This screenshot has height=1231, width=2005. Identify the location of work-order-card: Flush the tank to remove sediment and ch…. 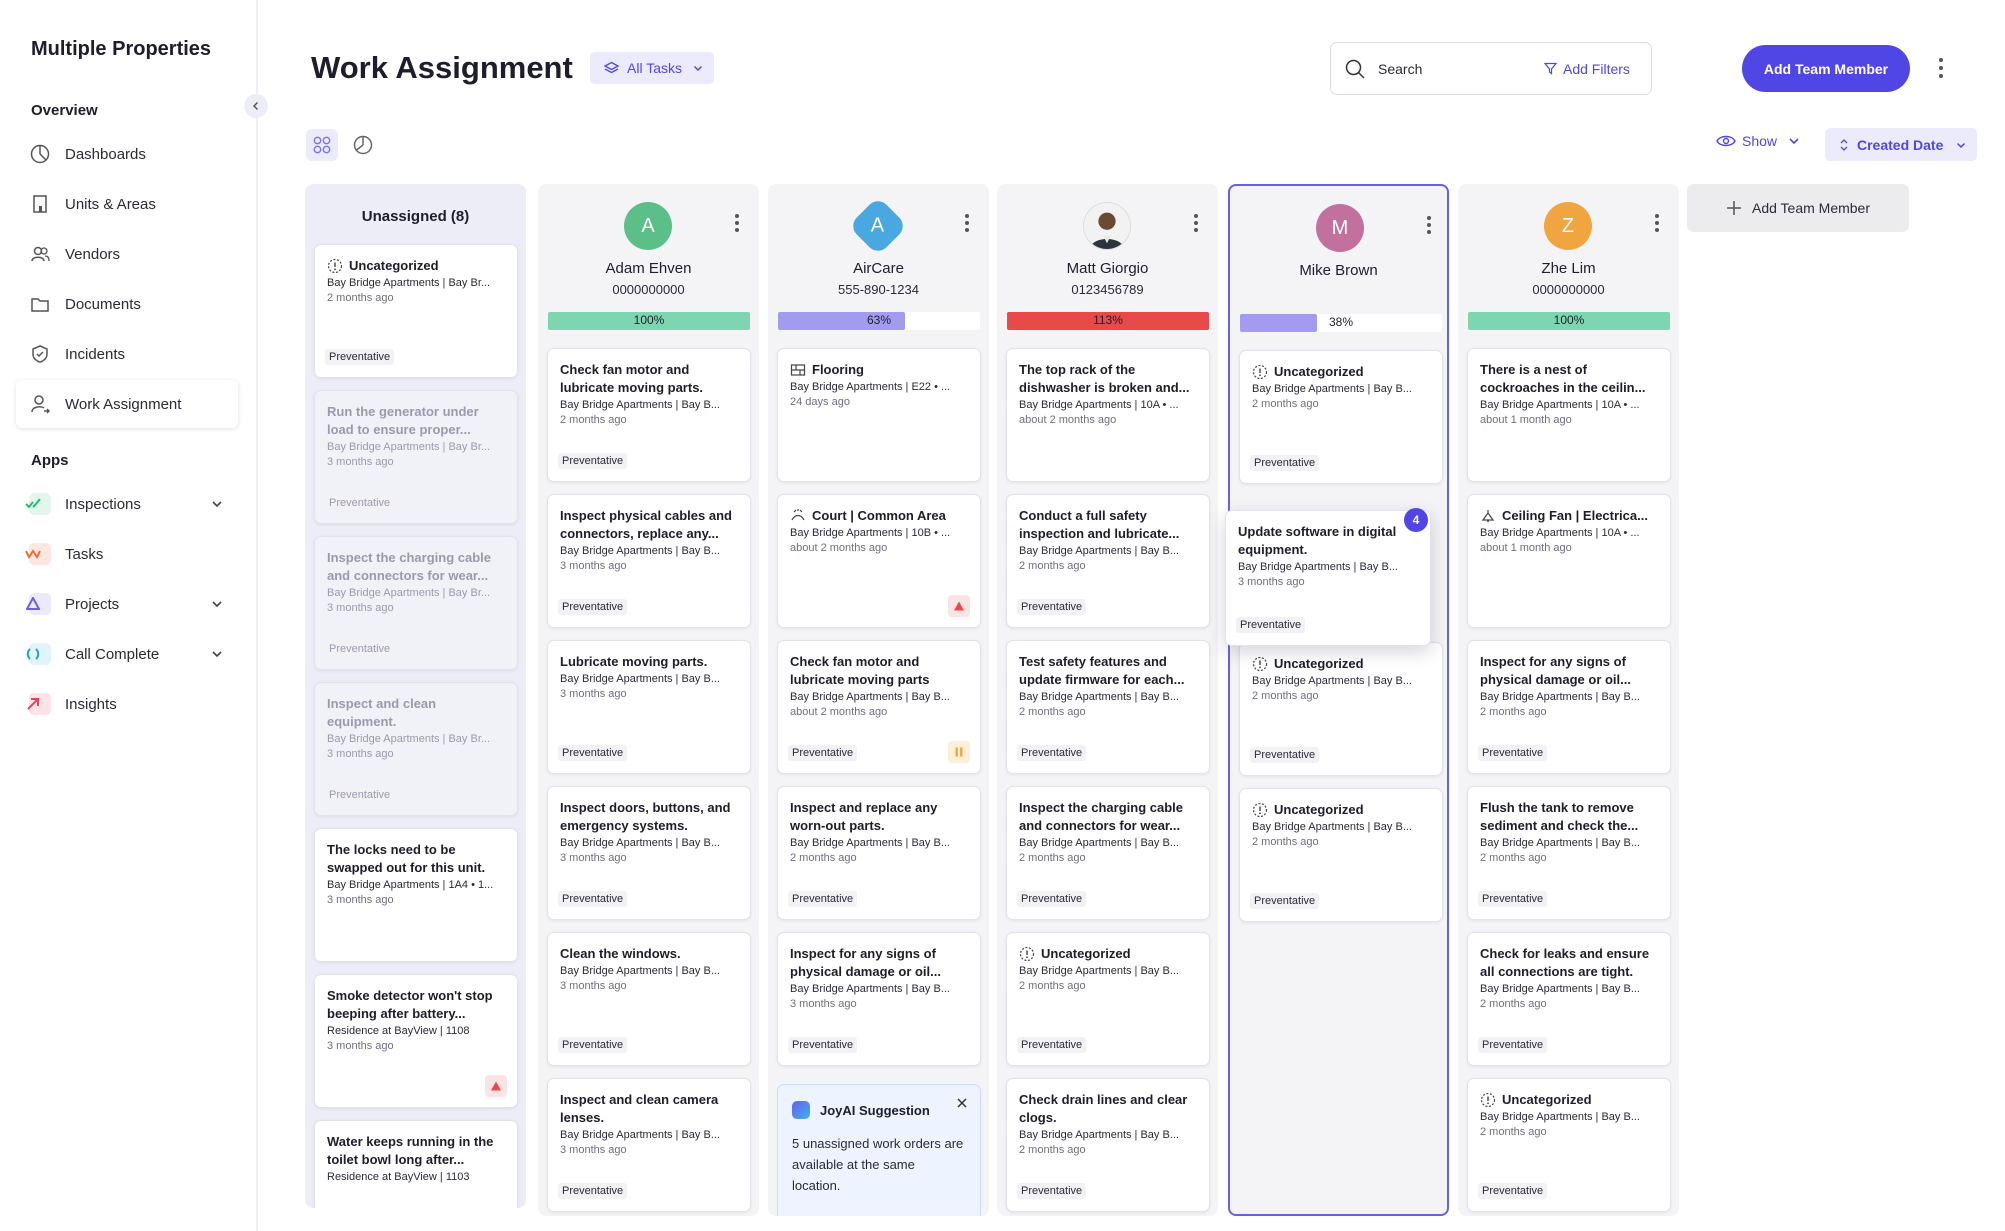
(1569, 853).